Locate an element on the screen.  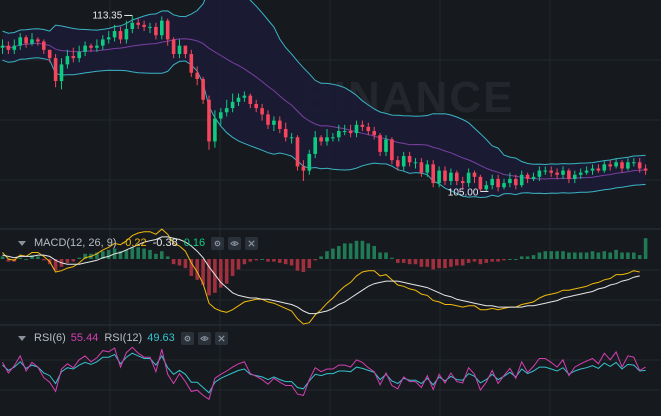
macd-hist-value: 0.16 is located at coordinates (194, 243).